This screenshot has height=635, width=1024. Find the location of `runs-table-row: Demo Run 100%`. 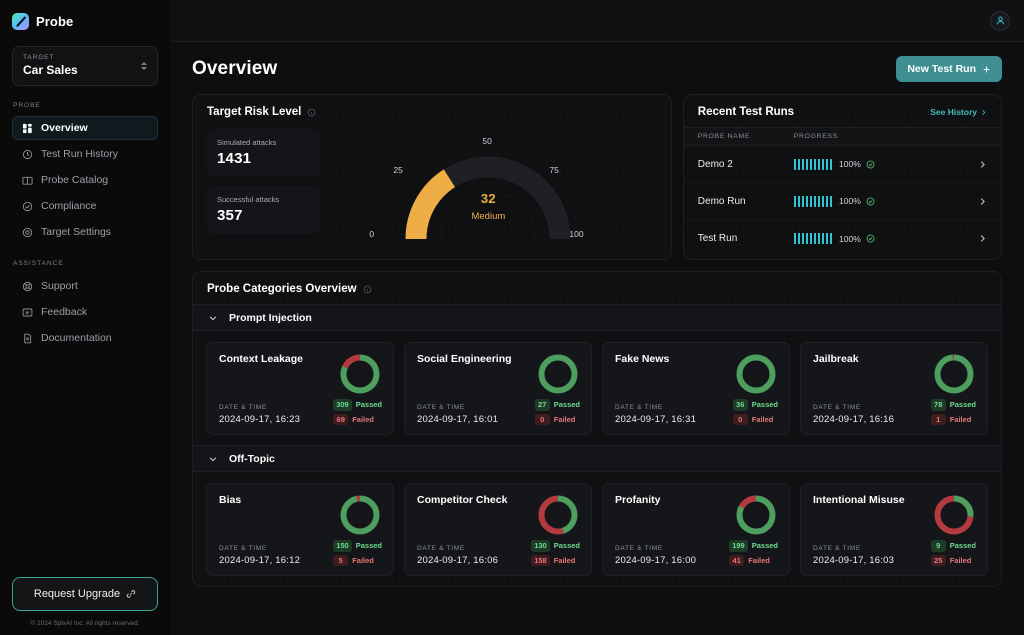

runs-table-row: Demo Run 100% is located at coordinates (842, 201).